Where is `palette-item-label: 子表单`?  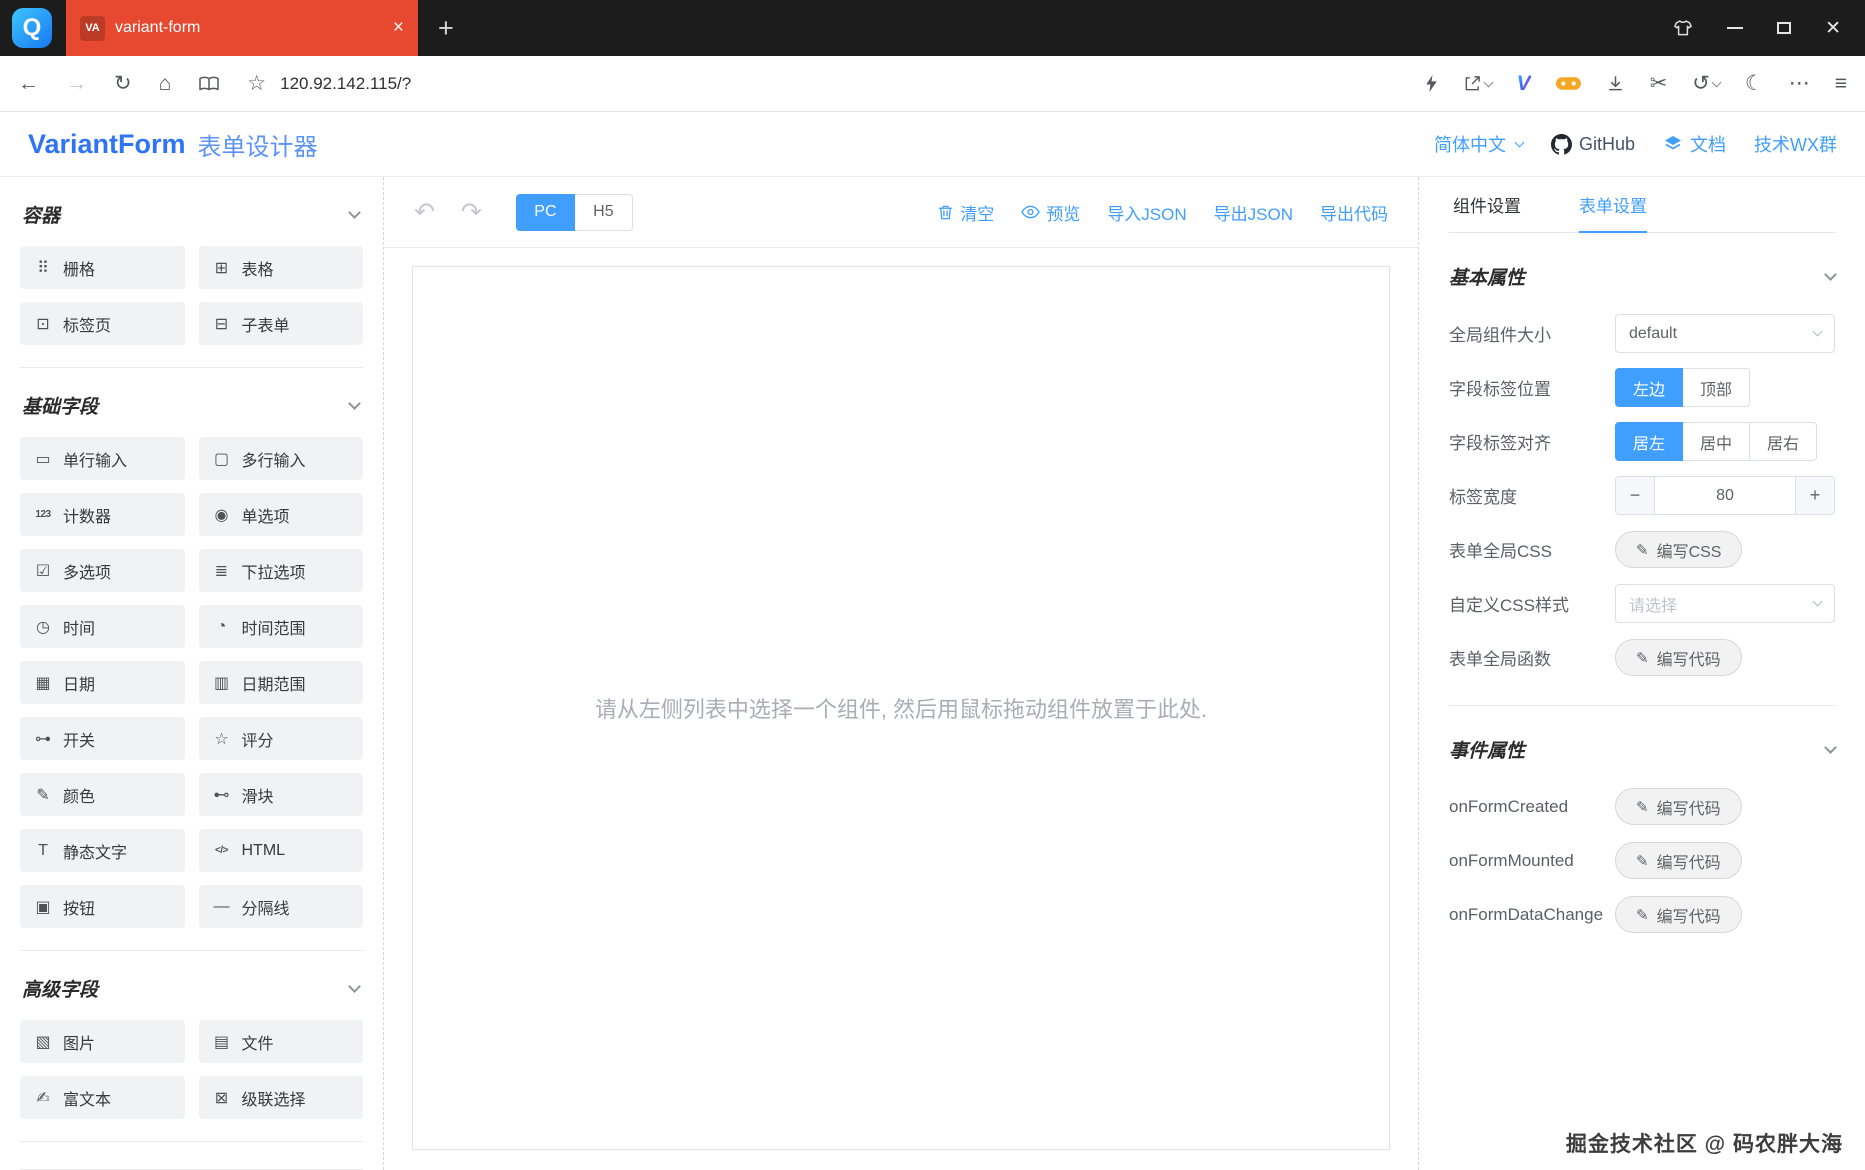 palette-item-label: 子表单 is located at coordinates (265, 326).